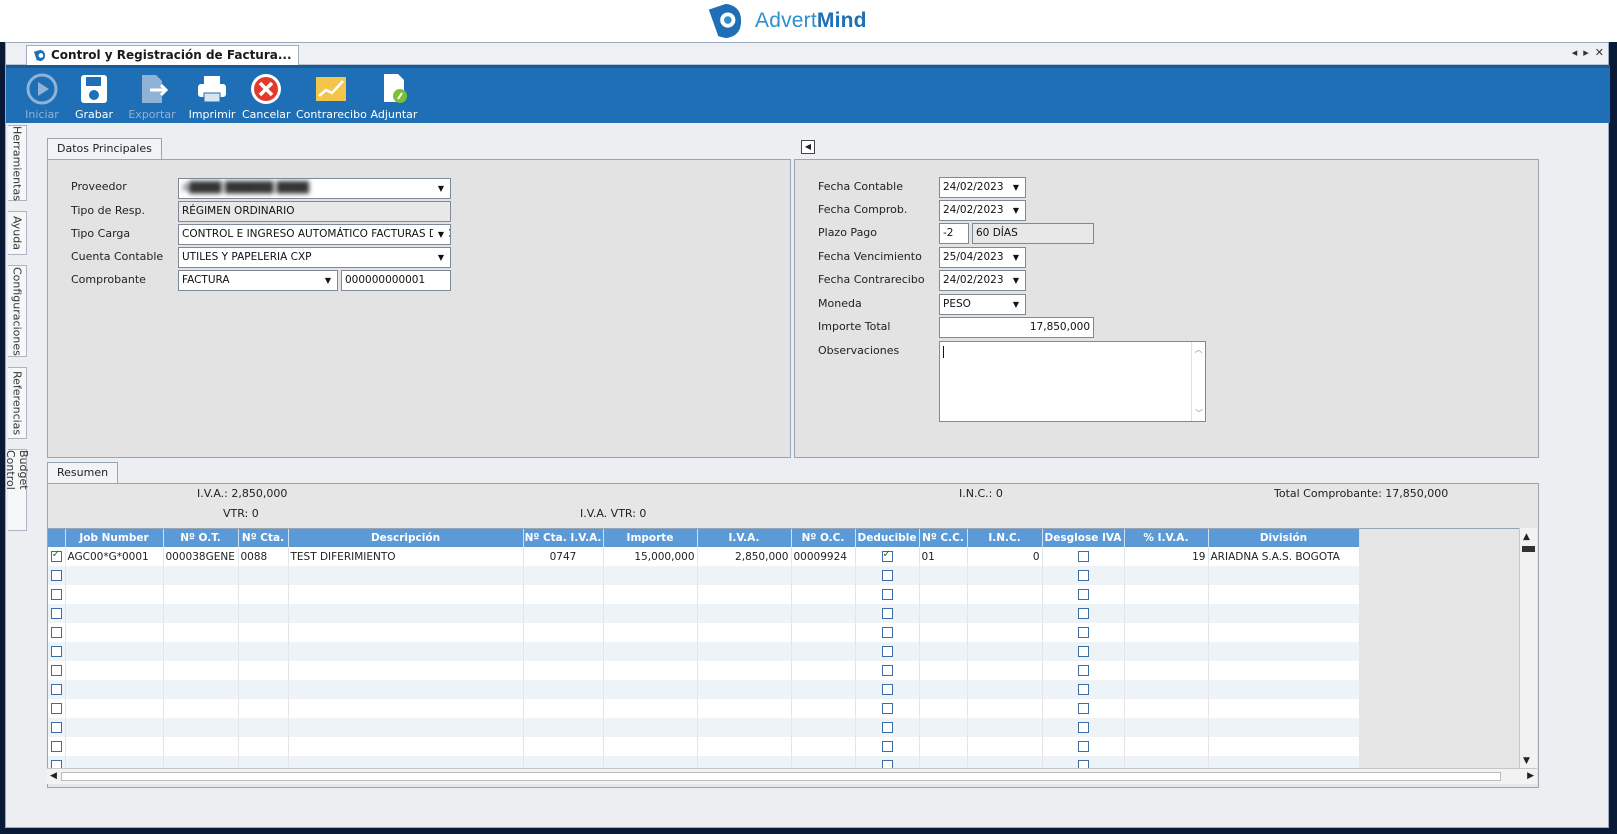 Image resolution: width=1617 pixels, height=834 pixels. What do you see at coordinates (1166, 538) in the screenshot?
I see `column-header-pct-iva: % I.V.A.` at bounding box center [1166, 538].